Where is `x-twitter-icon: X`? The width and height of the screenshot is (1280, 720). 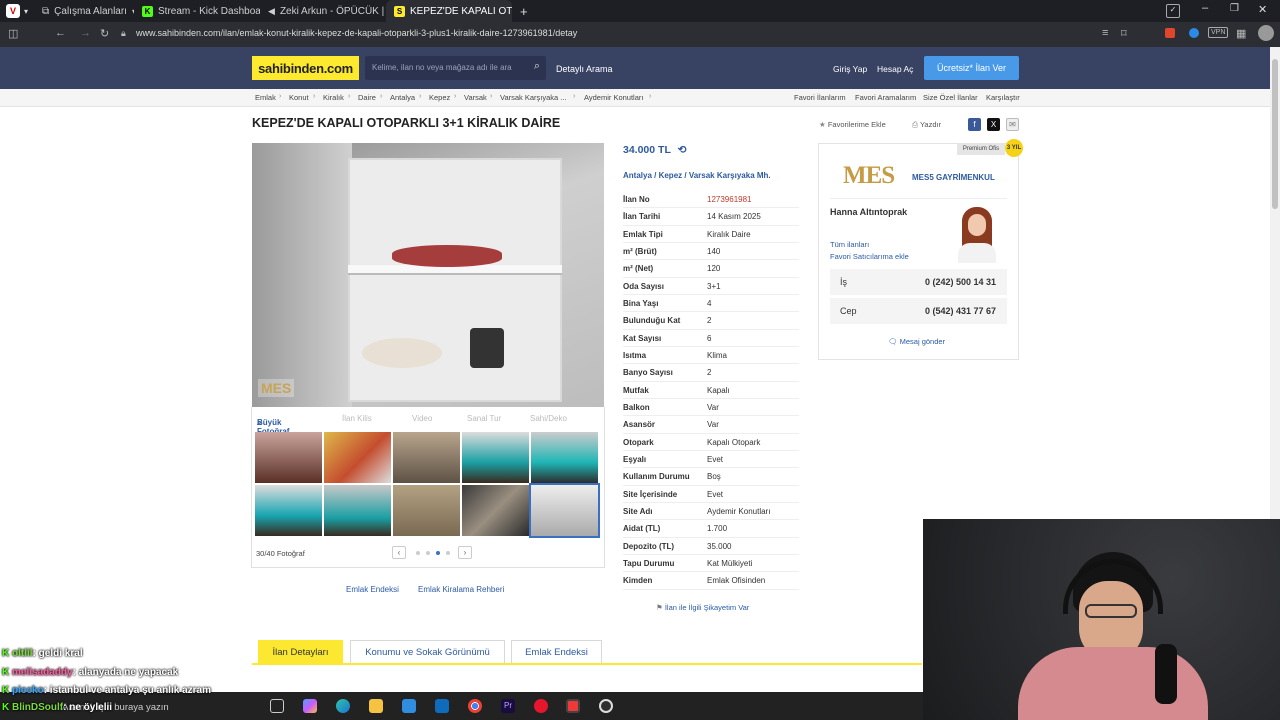
x-twitter-icon: X is located at coordinates (993, 124).